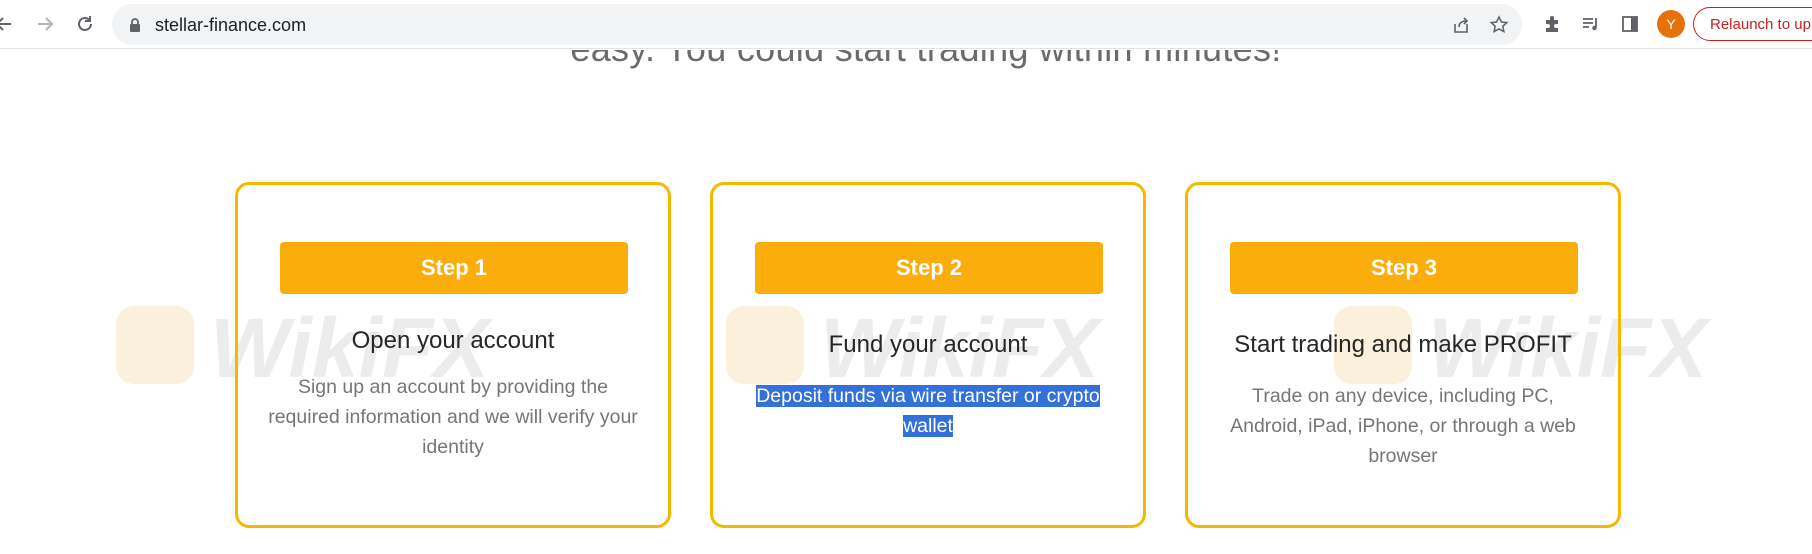 This screenshot has height=554, width=1812. Describe the element at coordinates (453, 340) in the screenshot. I see `step-1-title: Open your account` at that location.